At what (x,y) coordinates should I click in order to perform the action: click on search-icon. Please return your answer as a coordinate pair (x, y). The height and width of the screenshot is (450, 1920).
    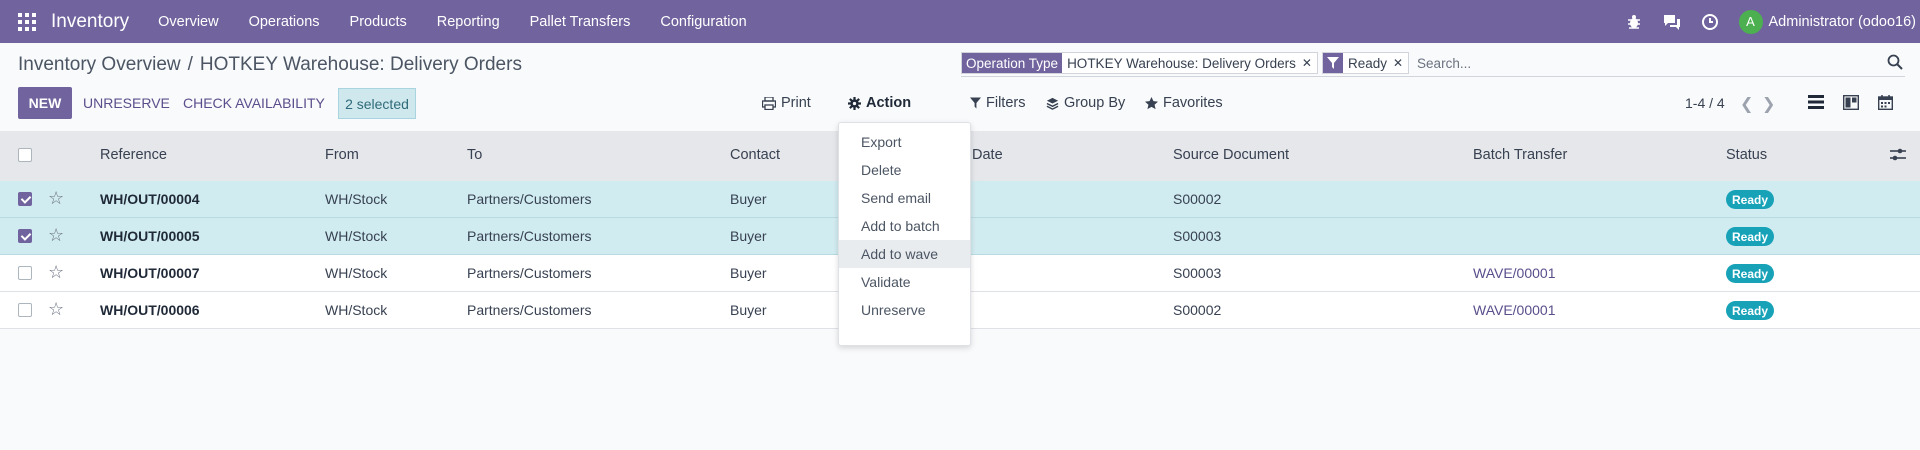
    Looking at the image, I should click on (1896, 63).